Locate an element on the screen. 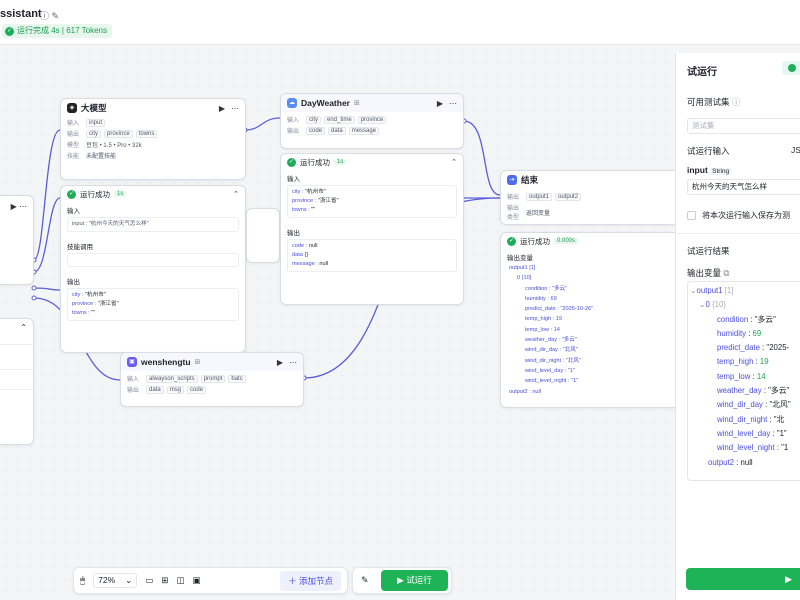  plugin-icon: ▣ is located at coordinates (132, 362).